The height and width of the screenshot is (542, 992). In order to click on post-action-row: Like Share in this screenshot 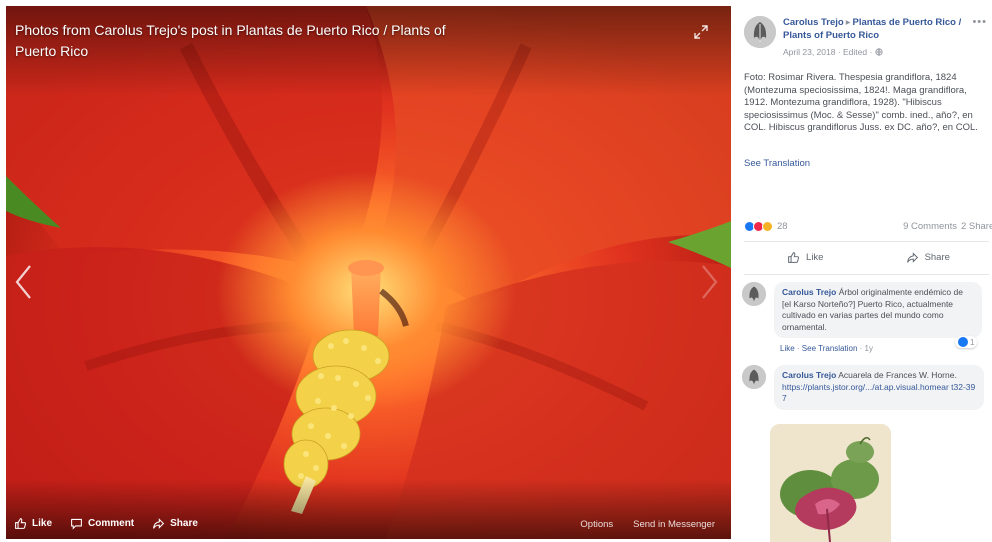, I will do `click(866, 257)`.